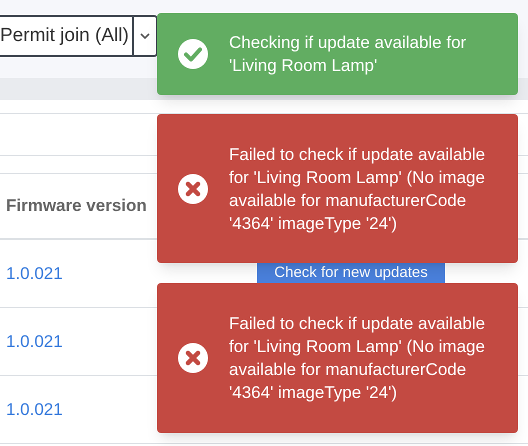 The height and width of the screenshot is (446, 528). I want to click on toast-message: Checking if update available for 'Living Room Lamp', so click(348, 54).